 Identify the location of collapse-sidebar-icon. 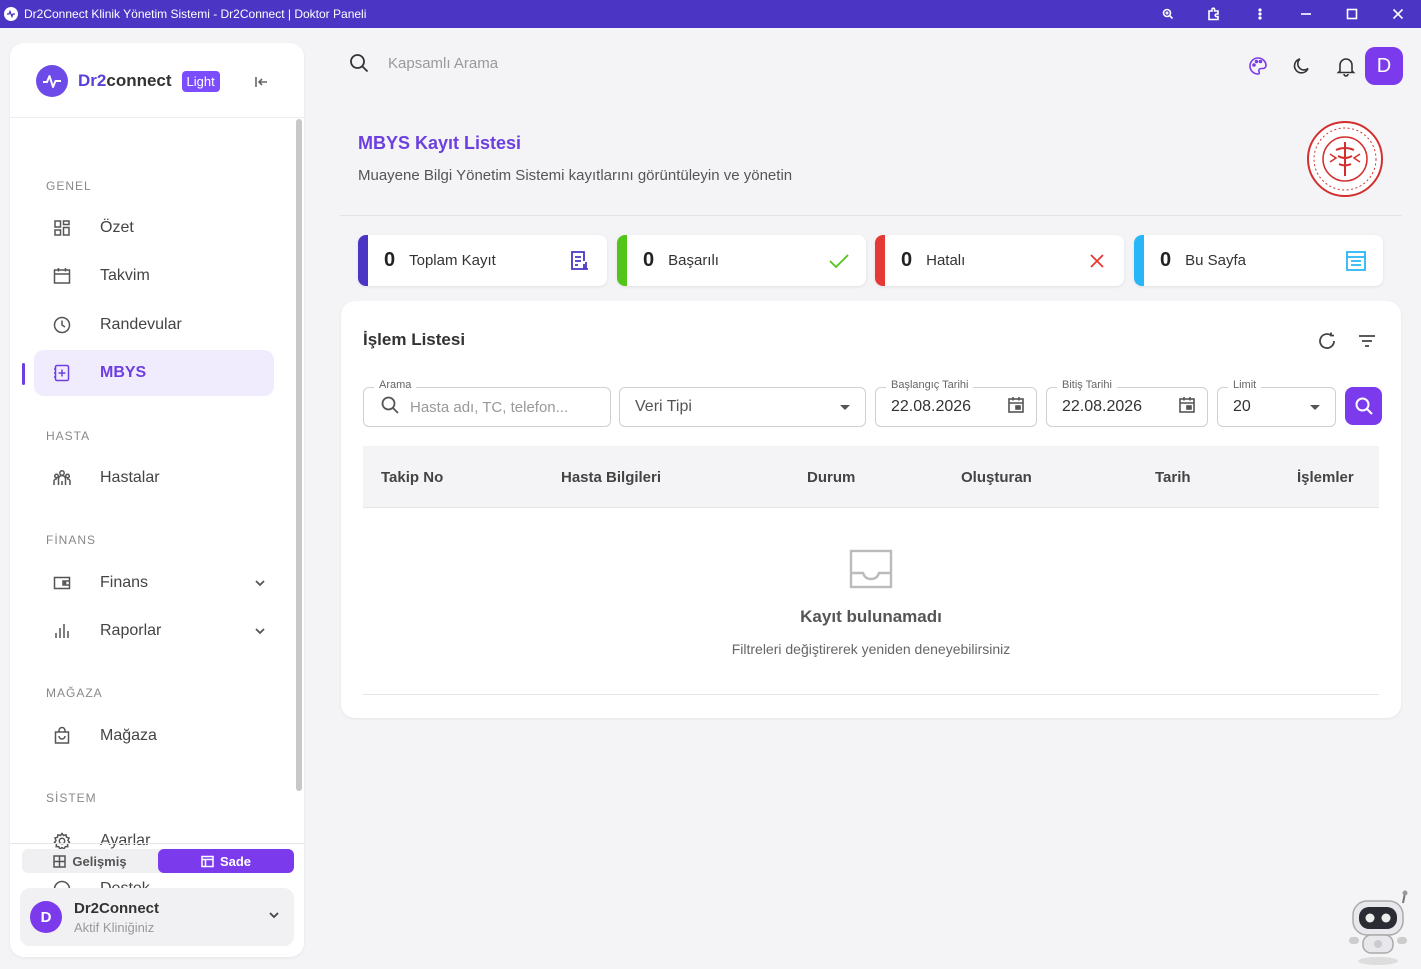
(261, 82).